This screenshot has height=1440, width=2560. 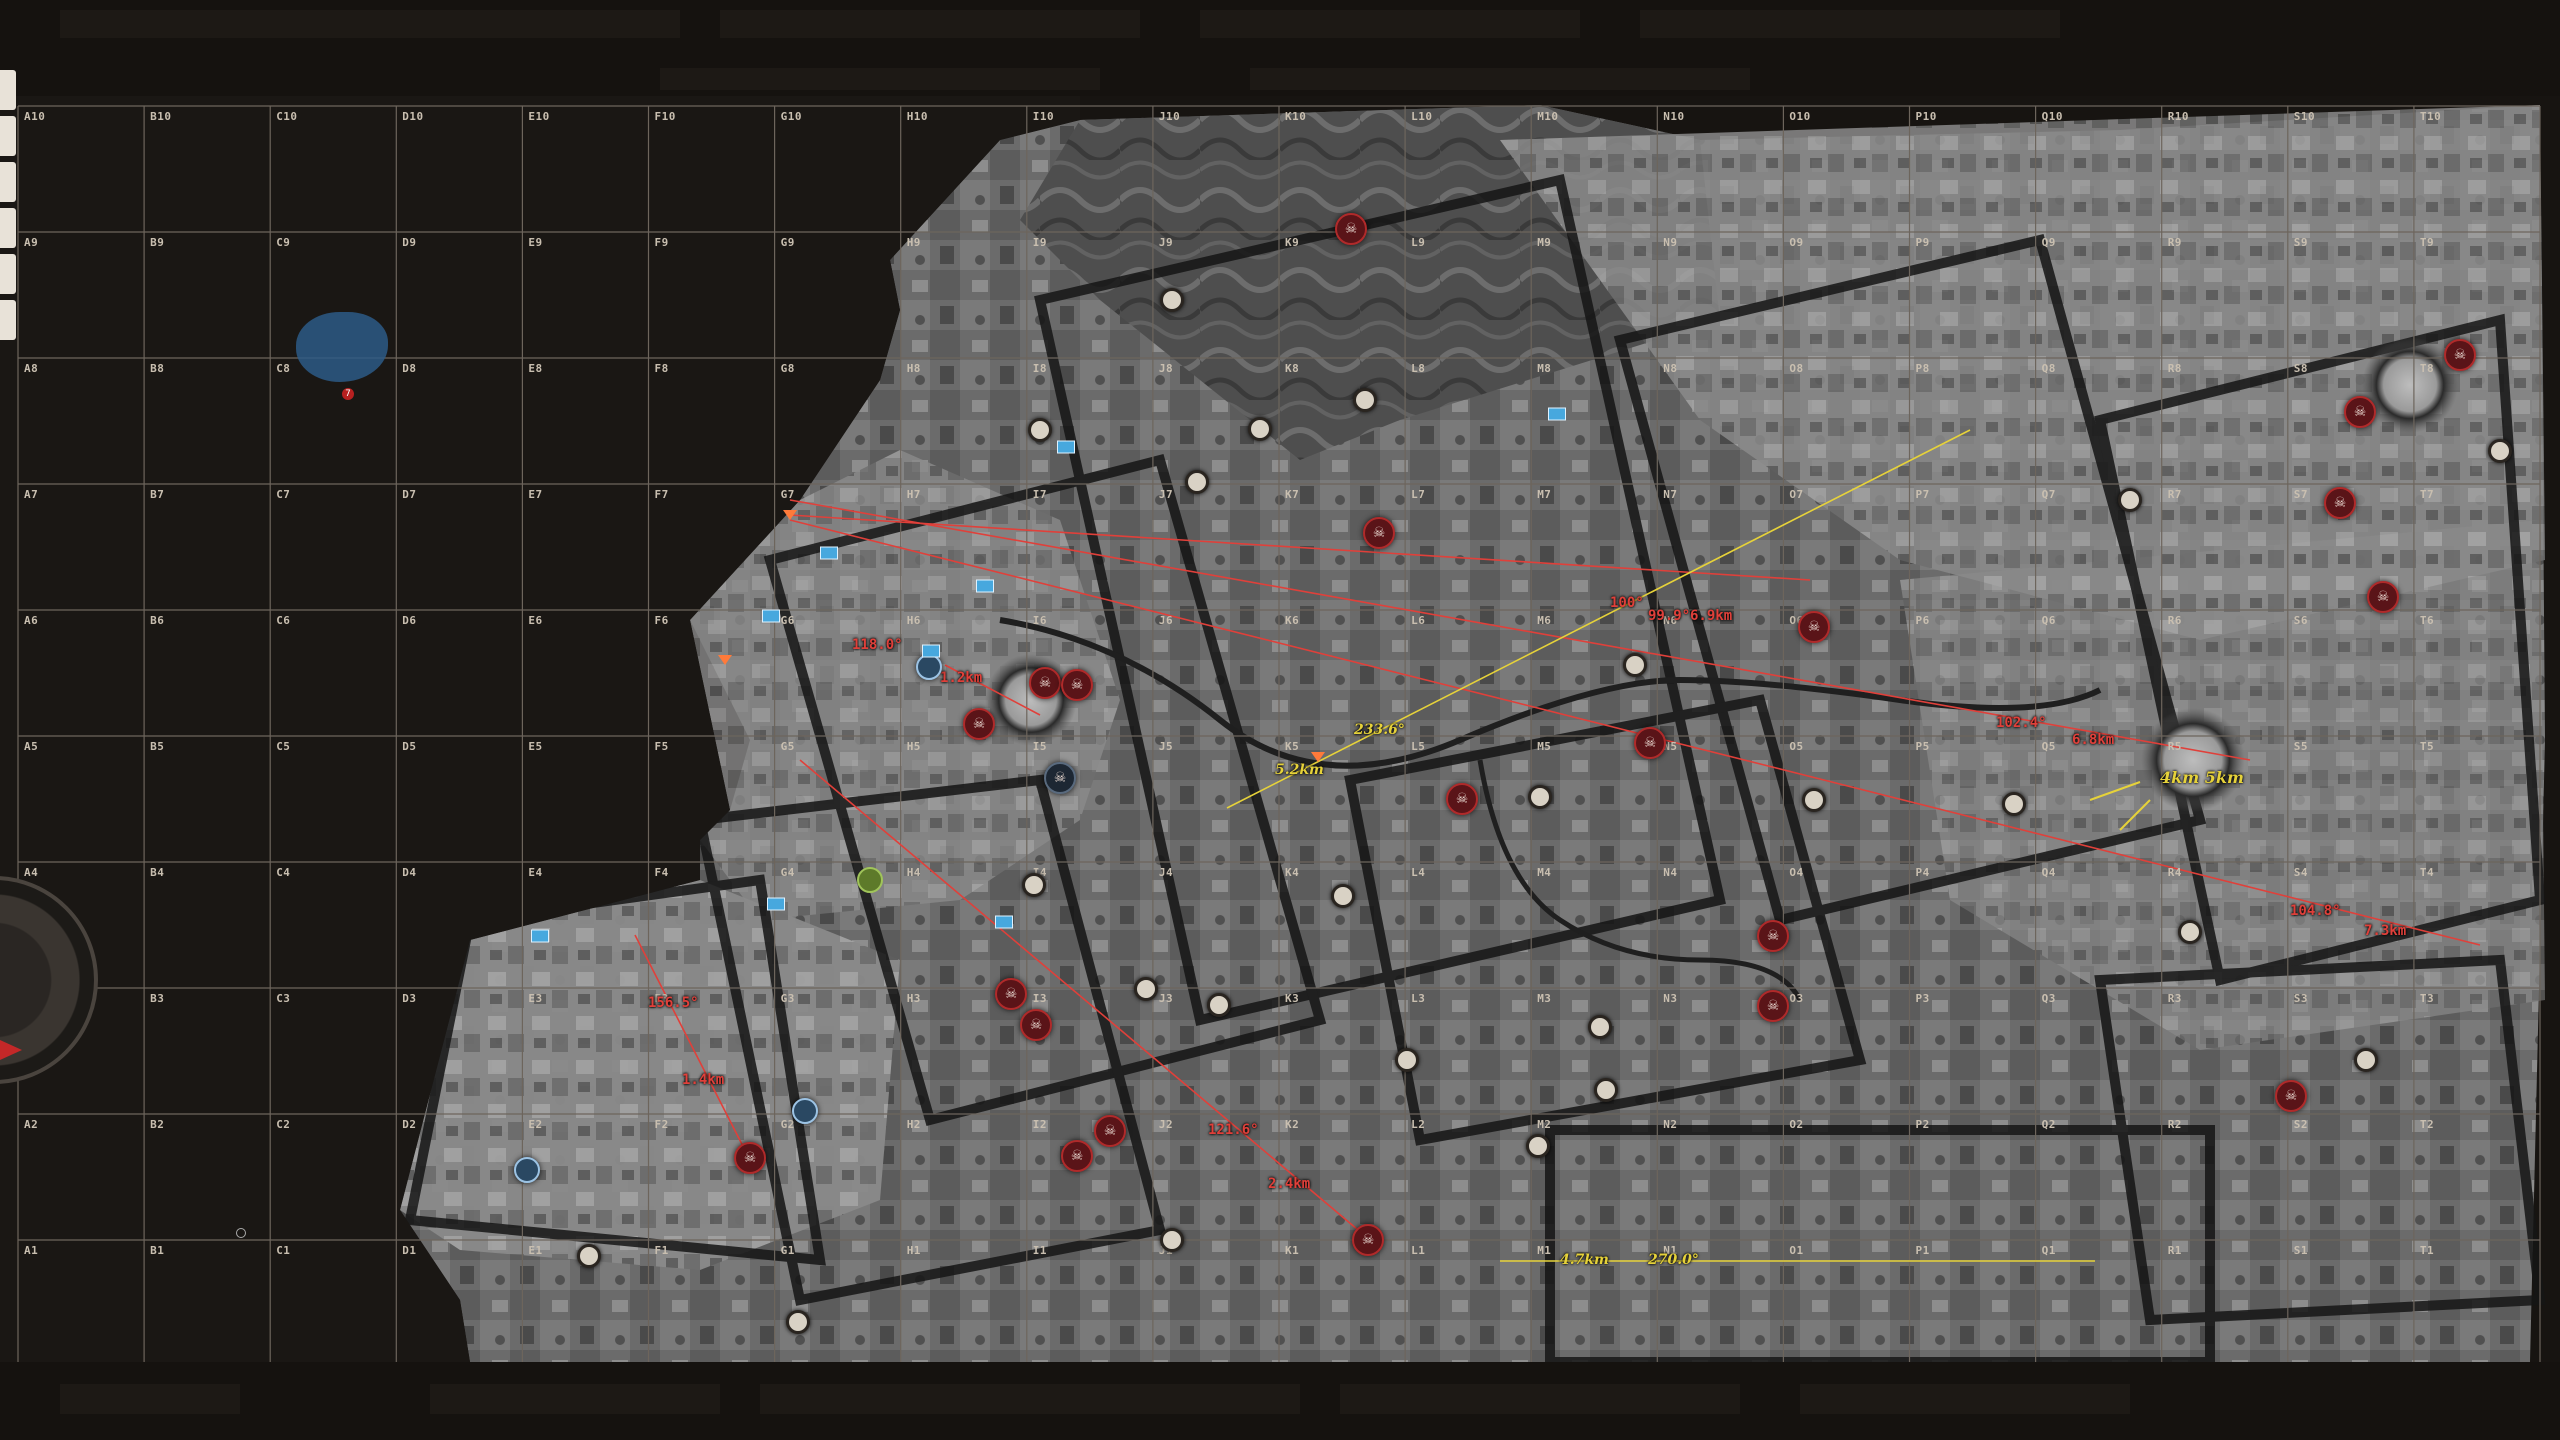 What do you see at coordinates (870, 880) in the screenshot?
I see `waypoint-icon` at bounding box center [870, 880].